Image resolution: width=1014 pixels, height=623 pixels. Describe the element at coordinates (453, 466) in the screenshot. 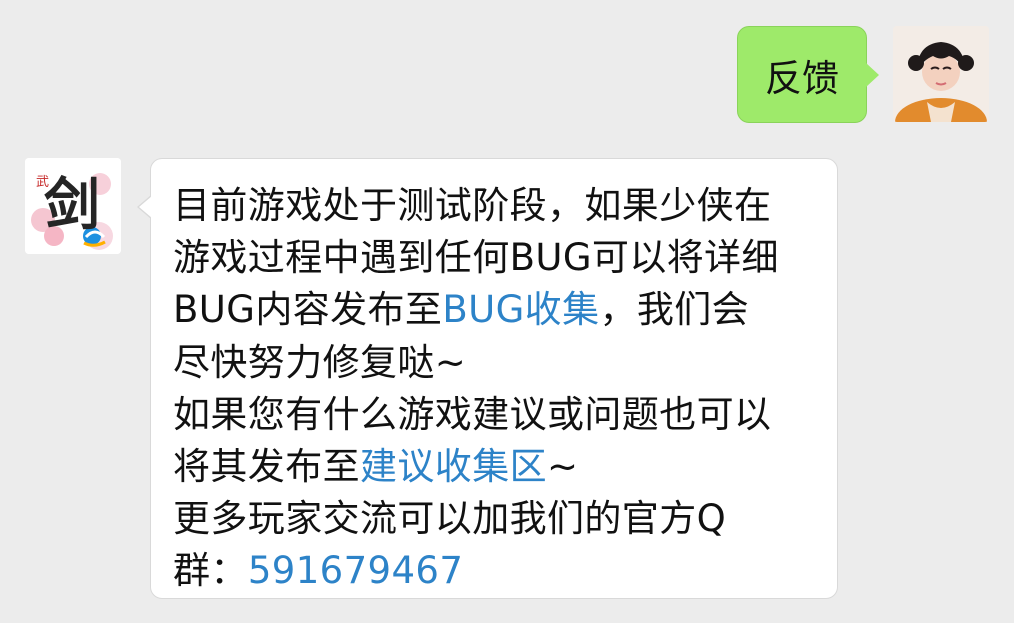

I see `suggestion-collection-link: 建议收集区` at that location.